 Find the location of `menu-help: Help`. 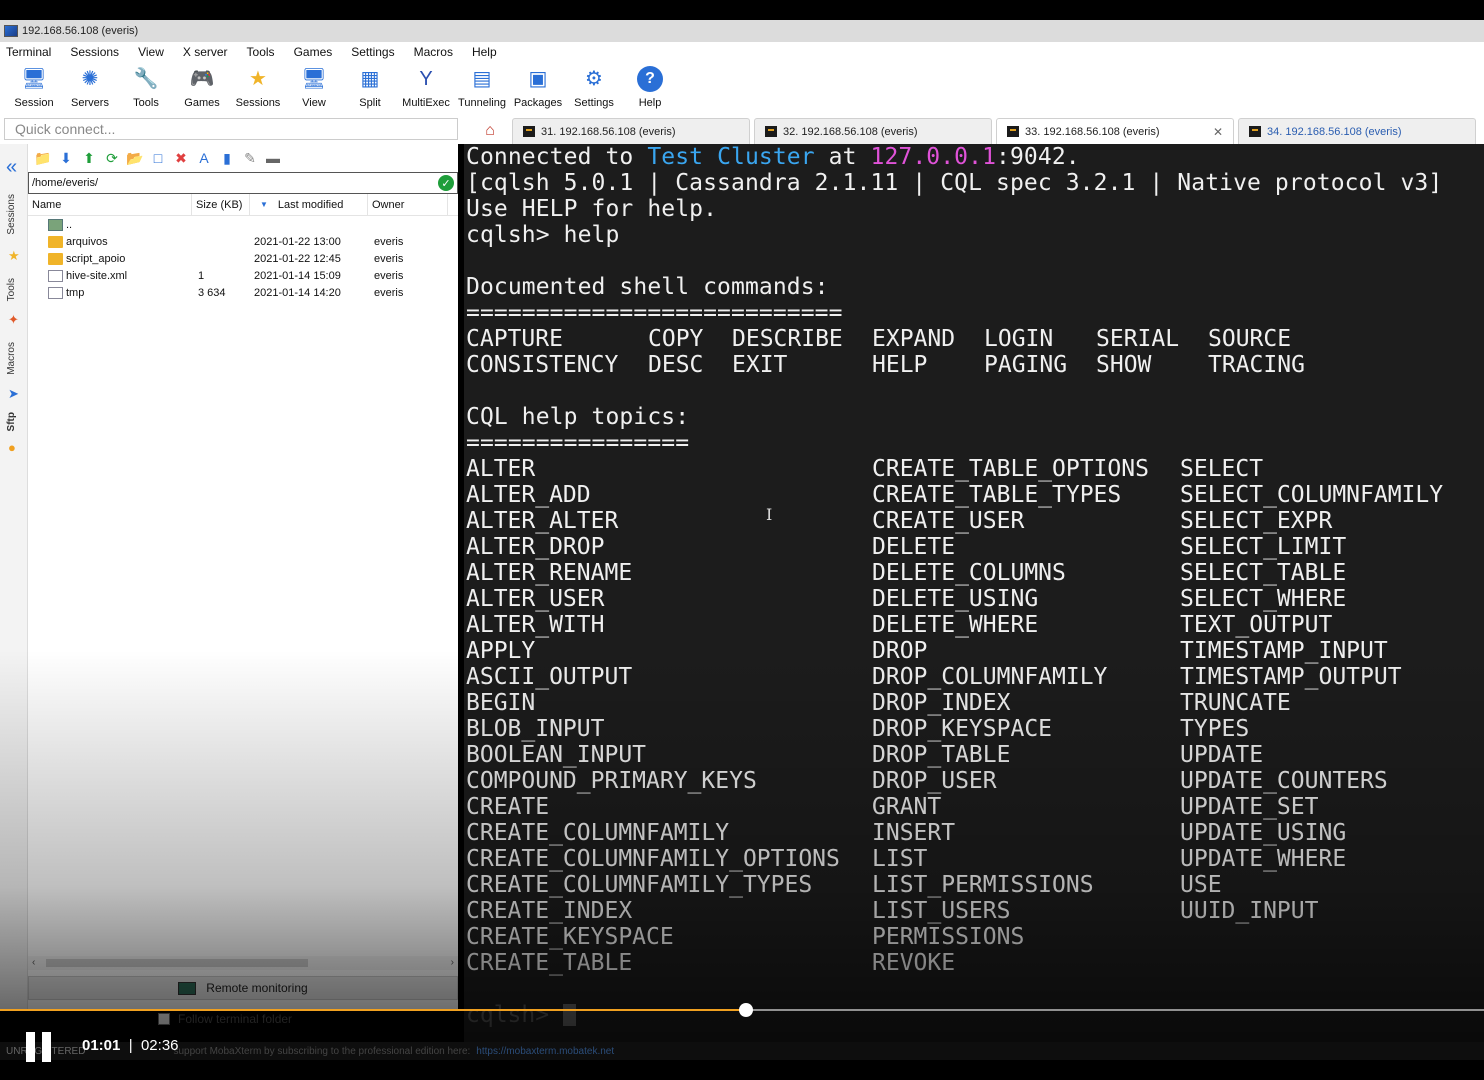

menu-help: Help is located at coordinates (484, 52).